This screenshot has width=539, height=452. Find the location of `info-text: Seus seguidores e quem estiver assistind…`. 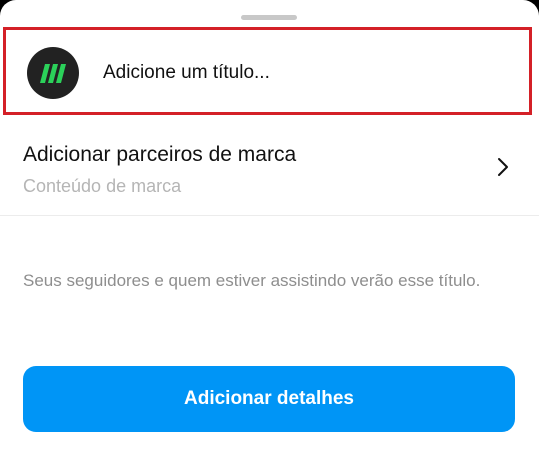

info-text: Seus seguidores e quem estiver assistind… is located at coordinates (252, 280).